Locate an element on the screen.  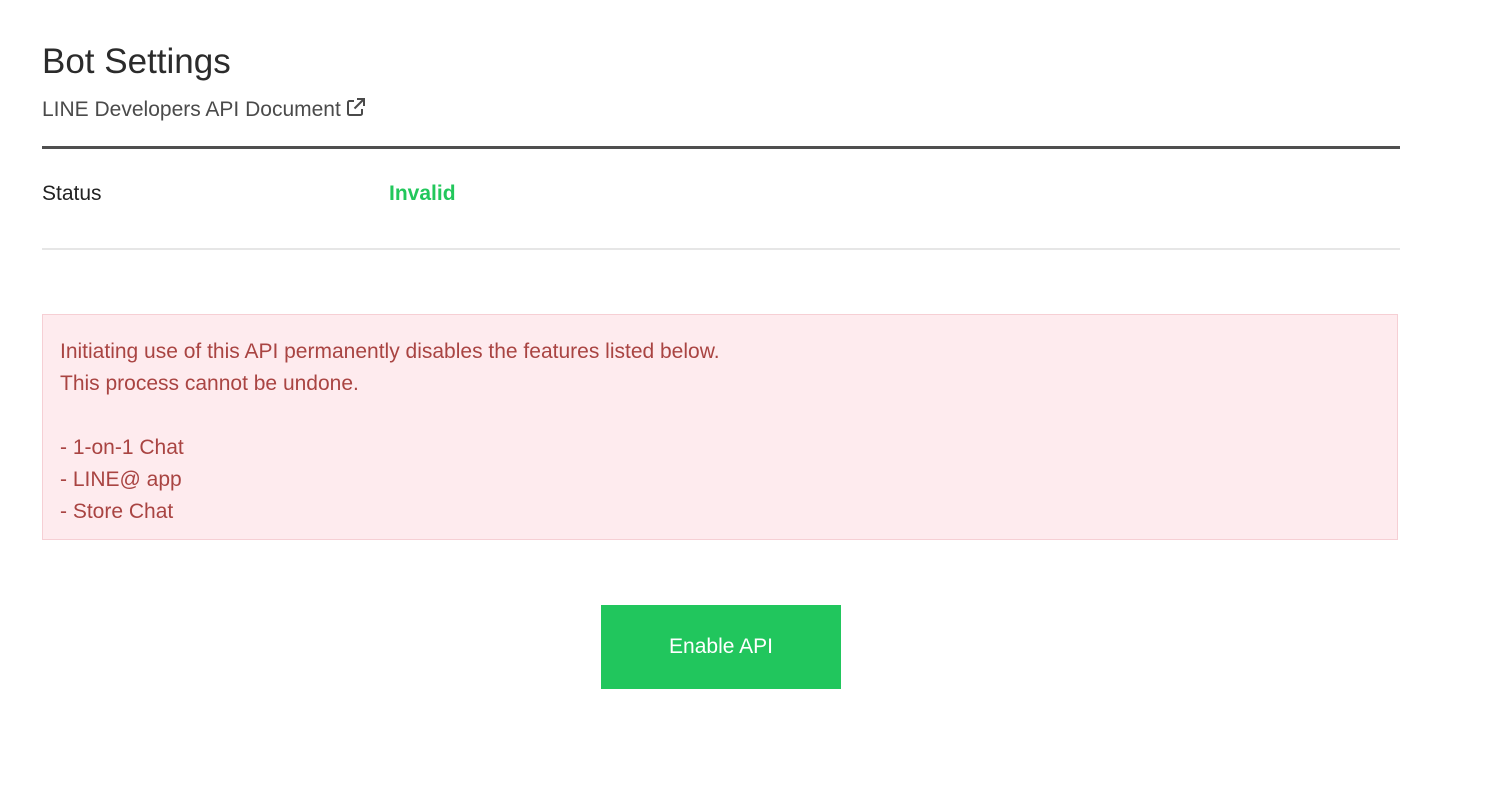
alert-spacer is located at coordinates (720, 416).